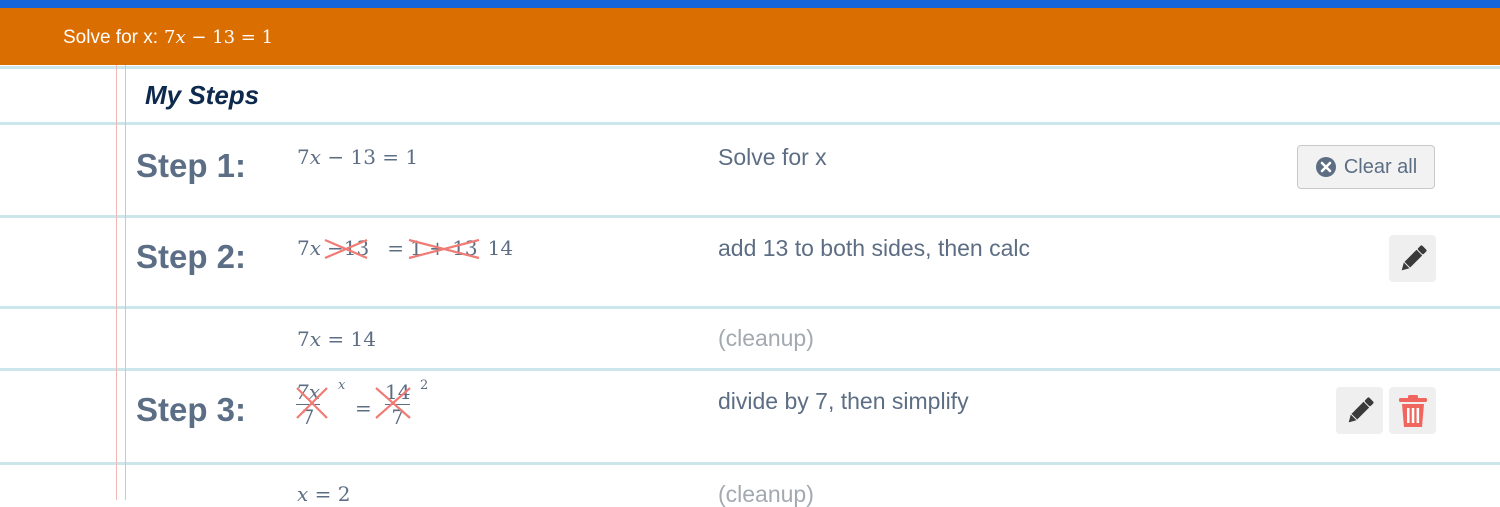 The image size is (1500, 507). What do you see at coordinates (346, 248) in the screenshot?
I see `struck-term: −13` at bounding box center [346, 248].